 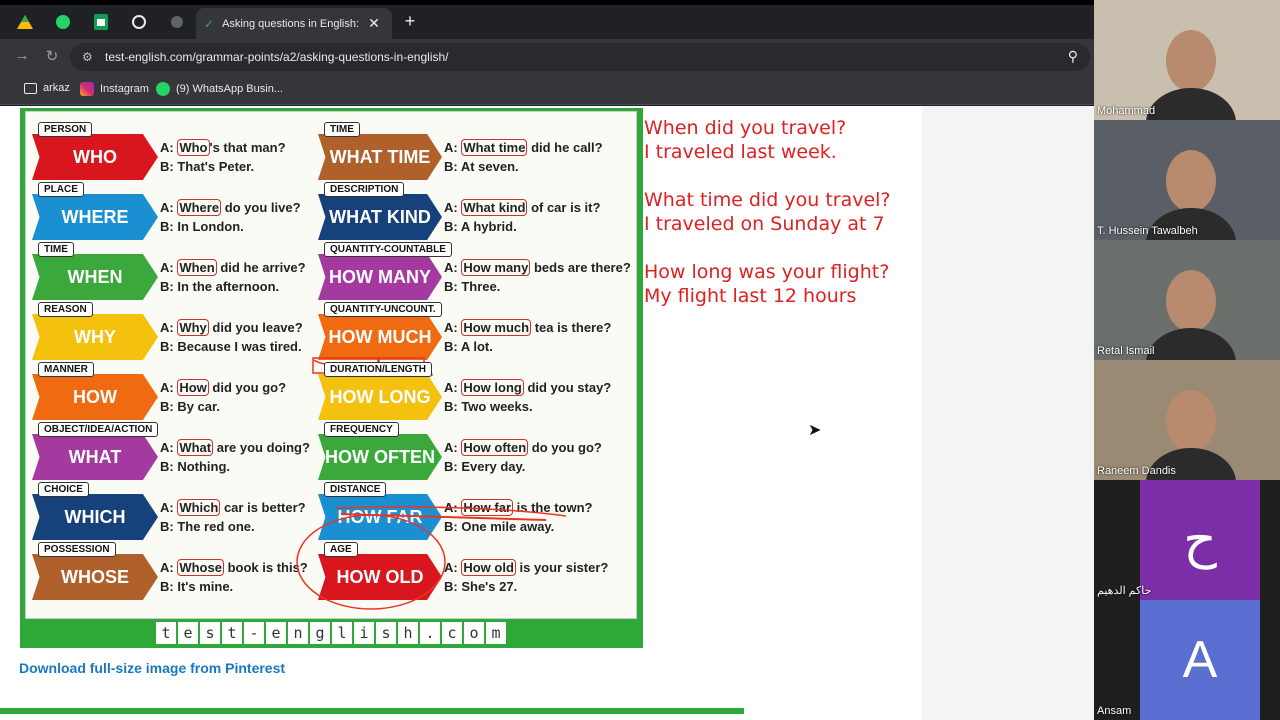 I want to click on example-answer: B: Three., so click(x=472, y=286).